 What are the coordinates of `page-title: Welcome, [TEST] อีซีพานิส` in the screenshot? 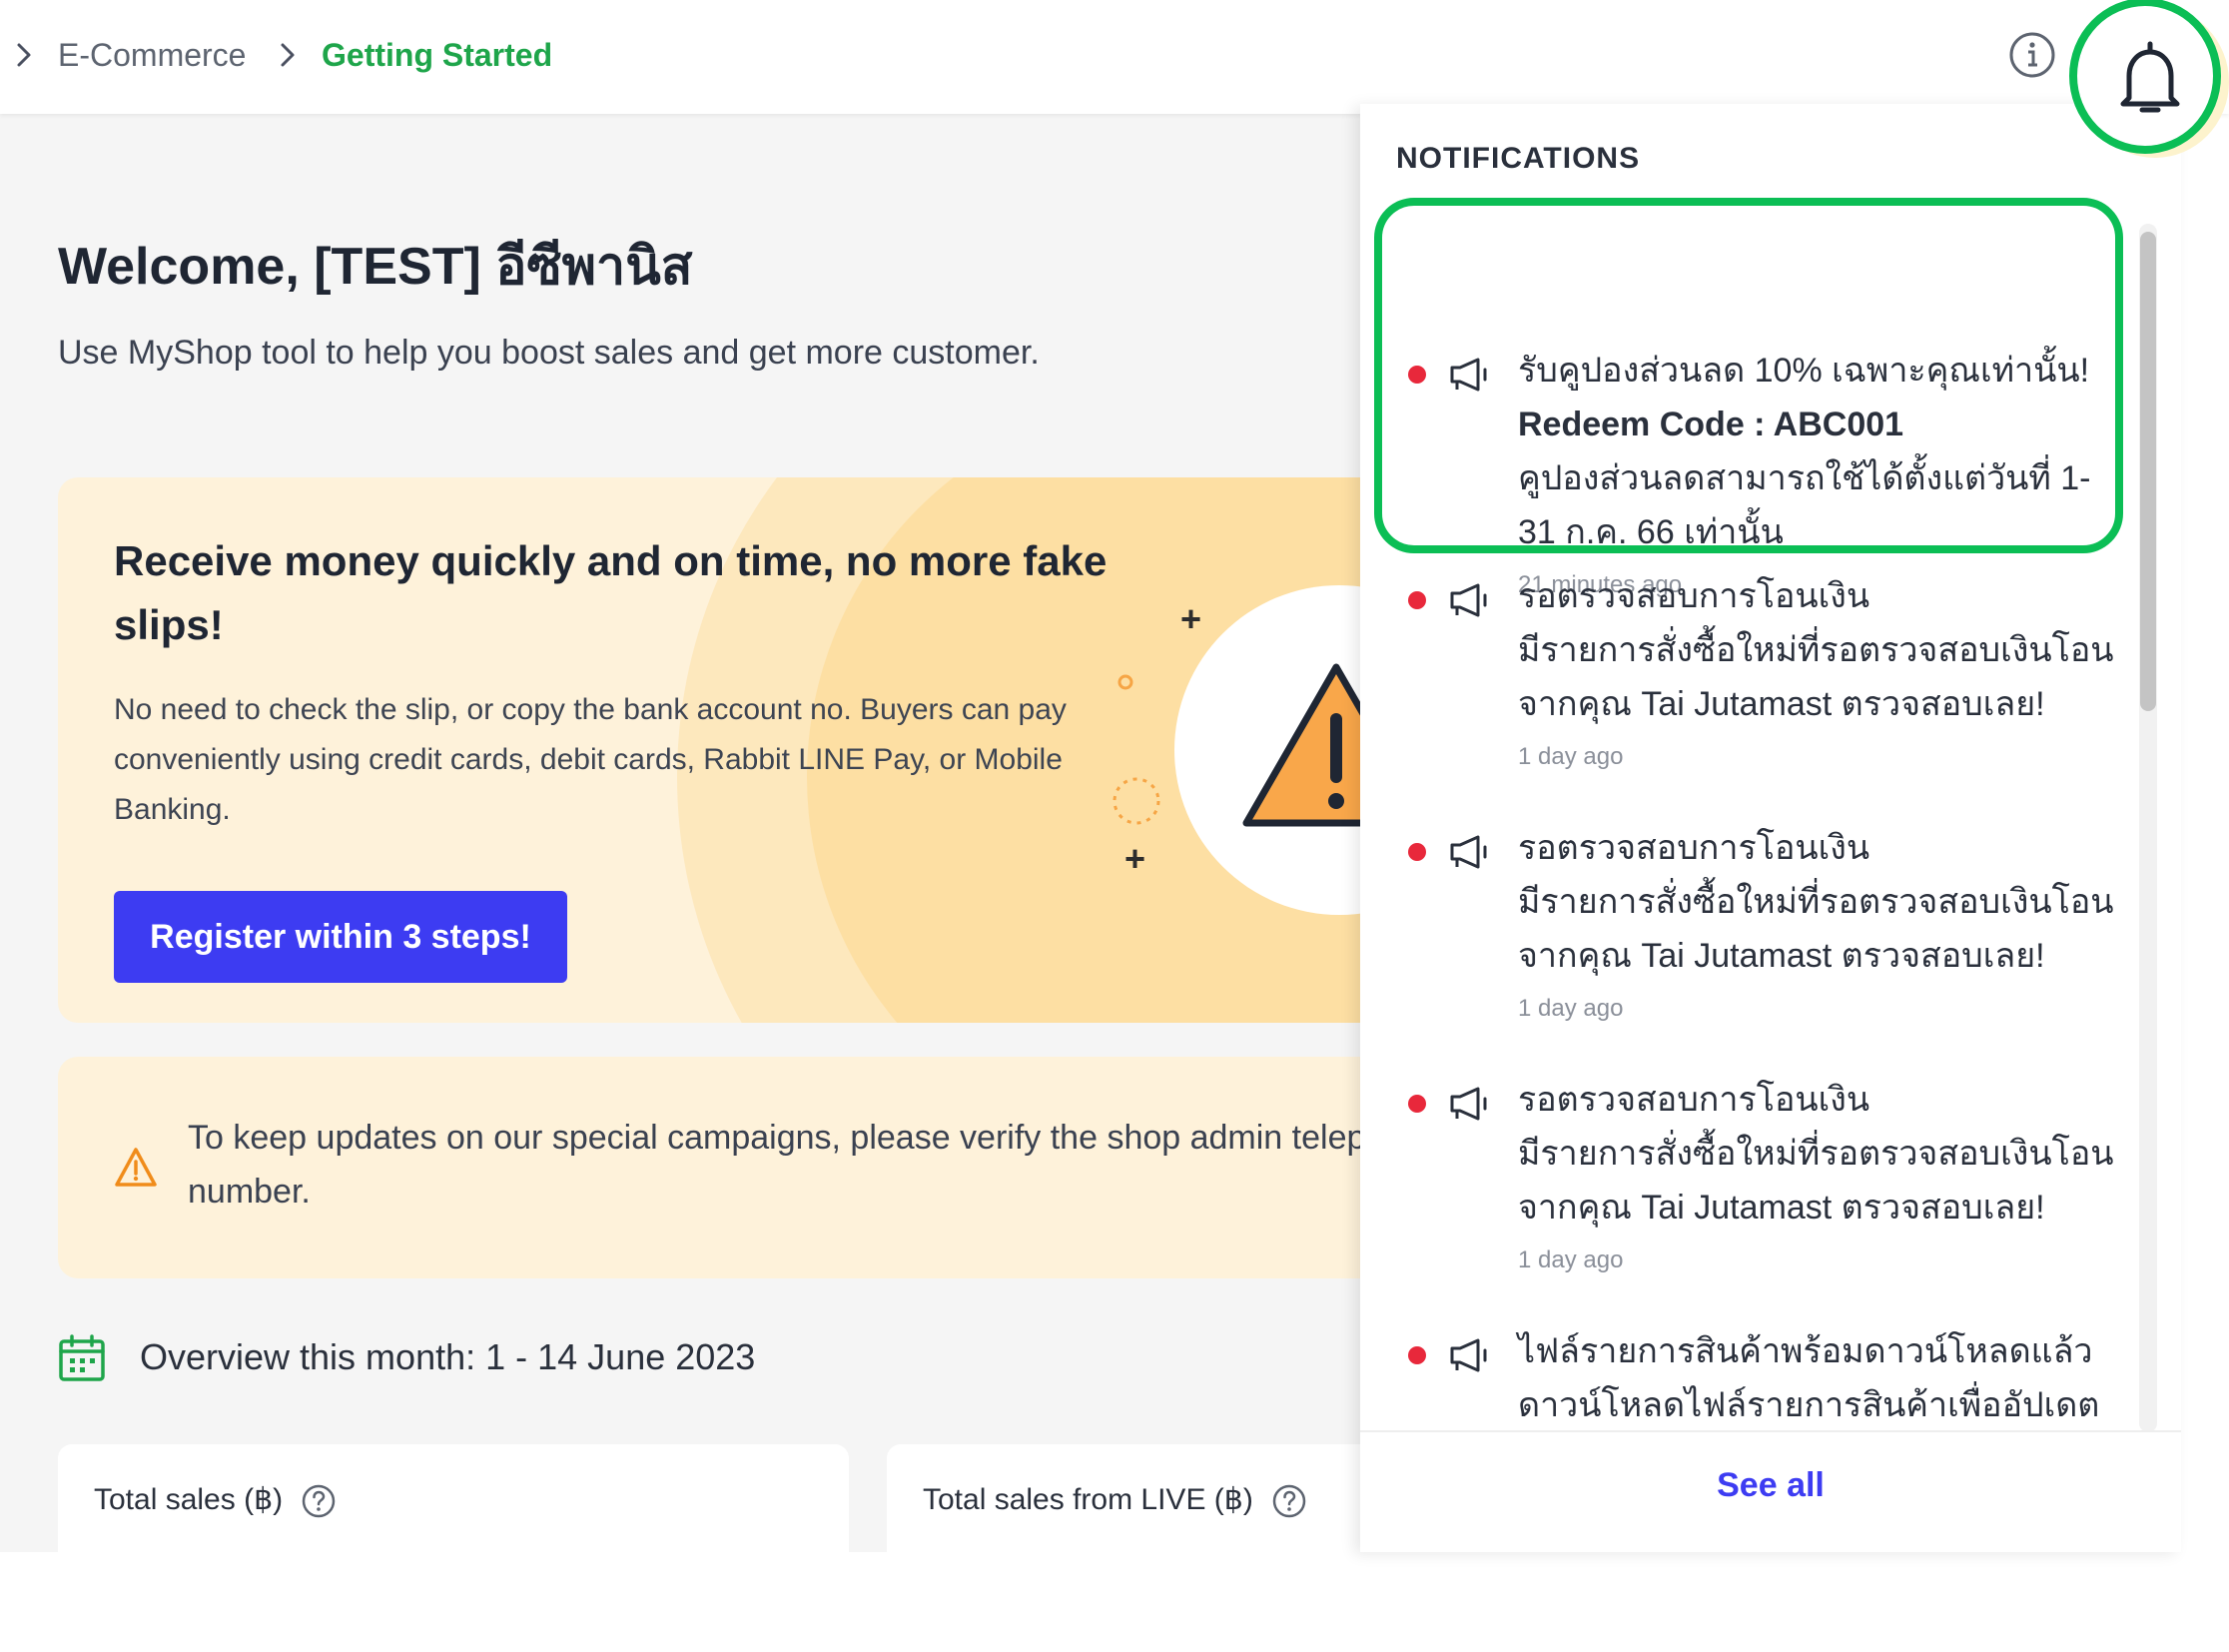 It's located at (375, 267).